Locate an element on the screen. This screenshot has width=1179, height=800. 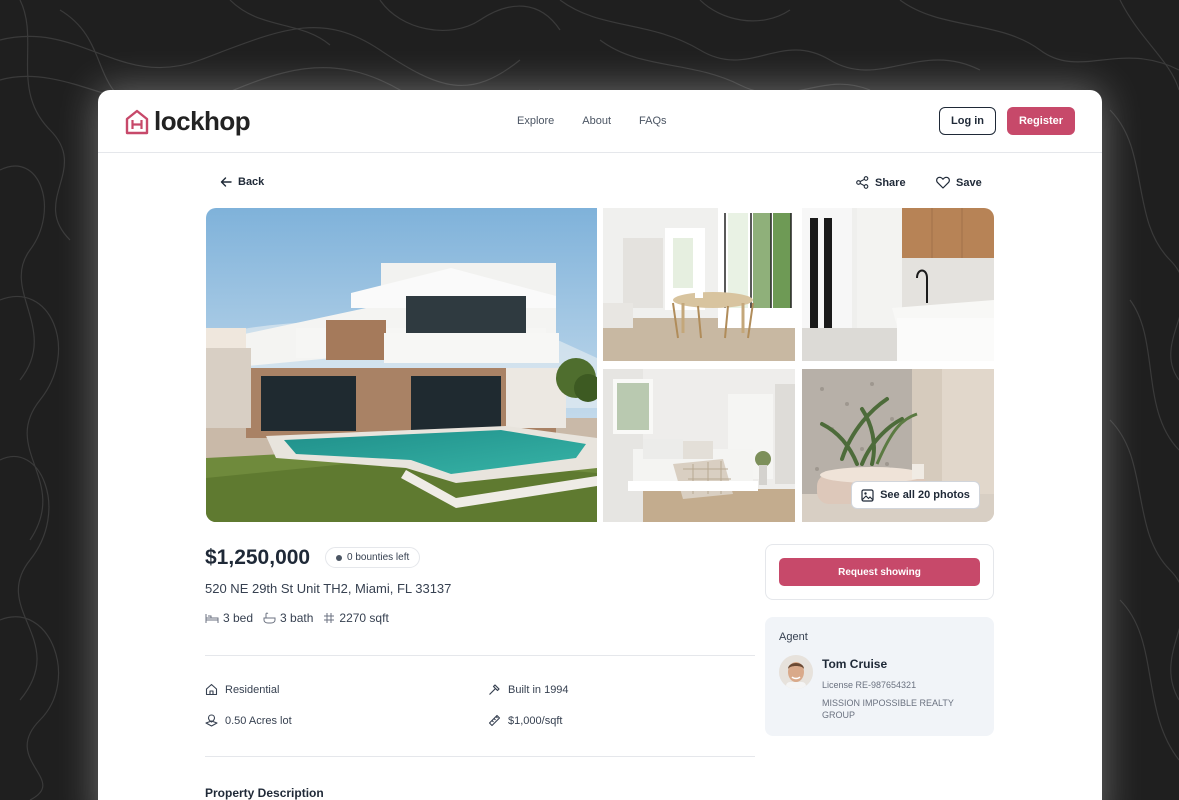
back-button: Back is located at coordinates (242, 182).